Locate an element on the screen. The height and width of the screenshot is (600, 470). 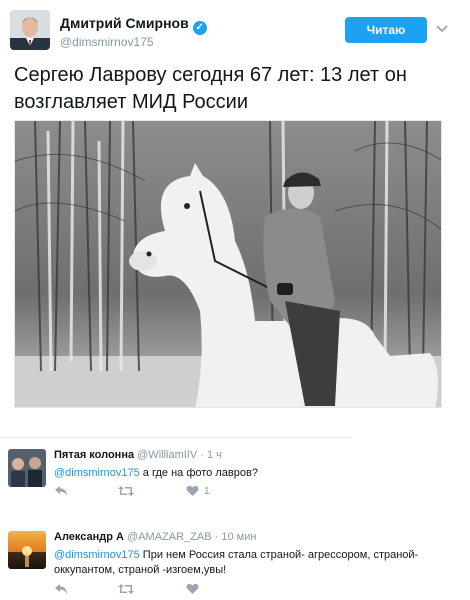
author-name: Дмитрий Смирнов ✓ is located at coordinates (133, 25).